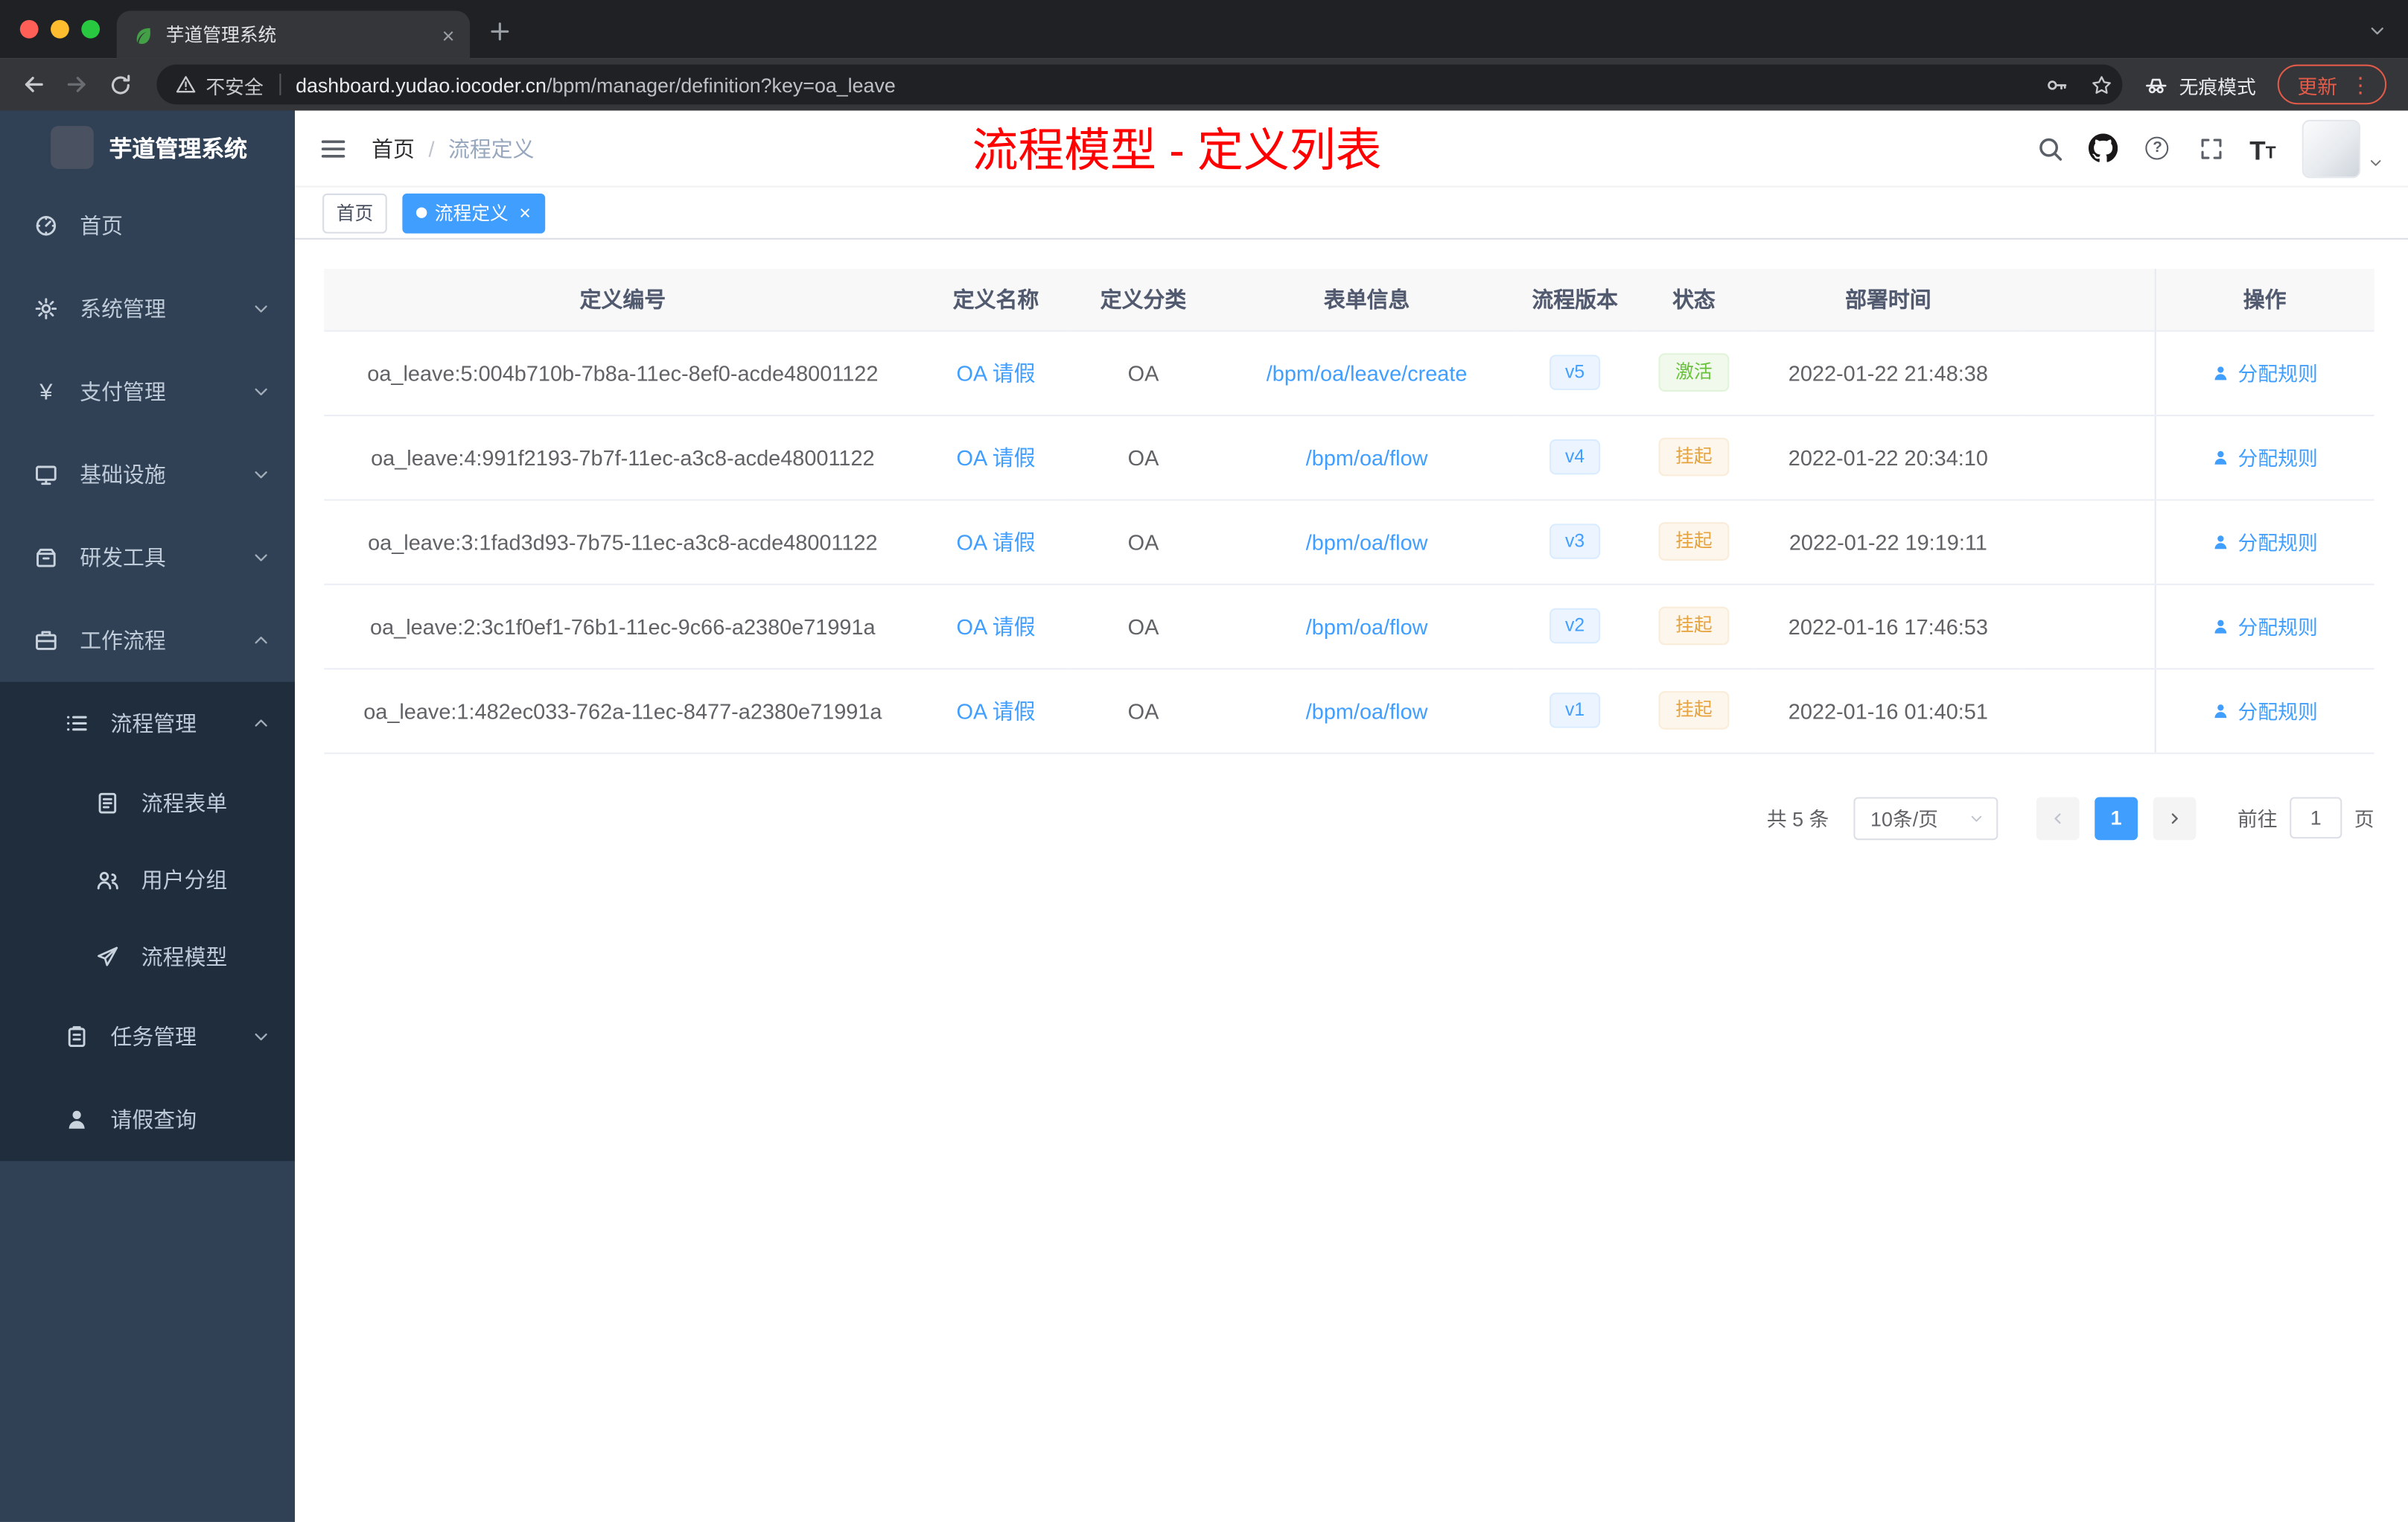  What do you see at coordinates (293, 34) in the screenshot?
I see `browser-tab: 芋道管理系统 ×` at bounding box center [293, 34].